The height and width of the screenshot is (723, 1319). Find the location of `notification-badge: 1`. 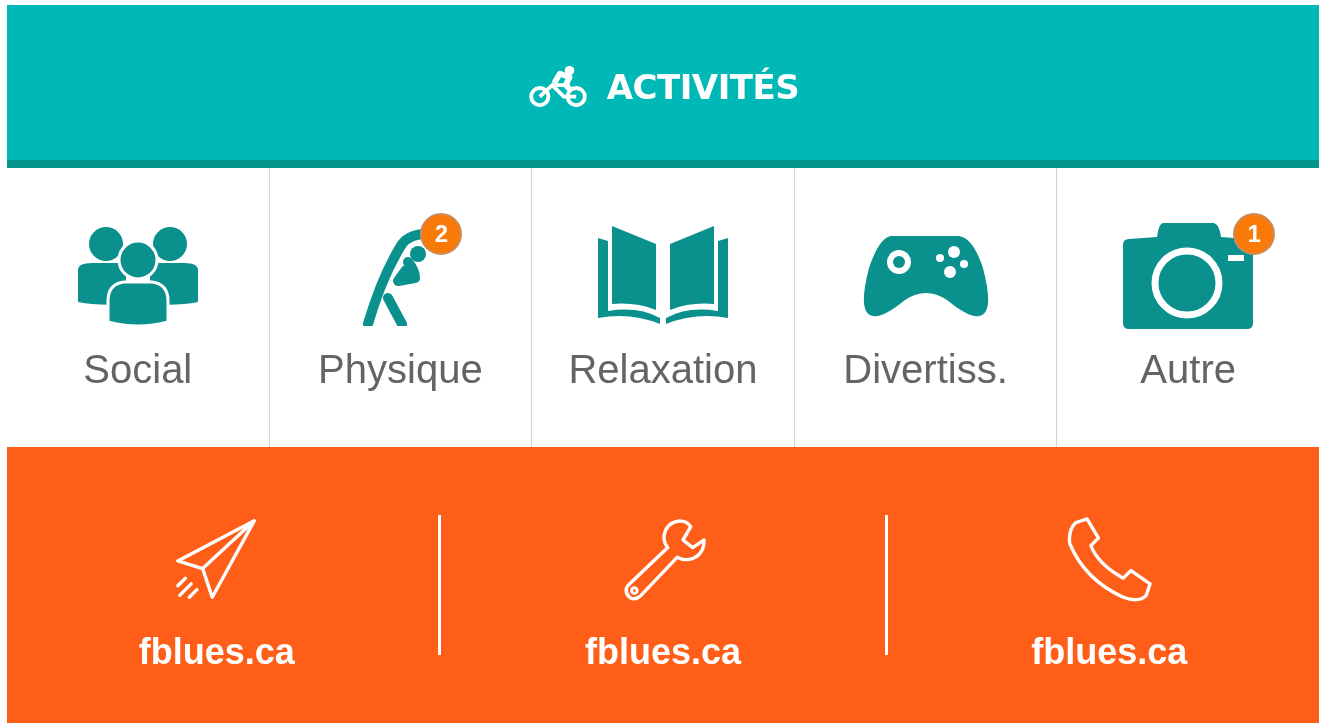

notification-badge: 1 is located at coordinates (1254, 234).